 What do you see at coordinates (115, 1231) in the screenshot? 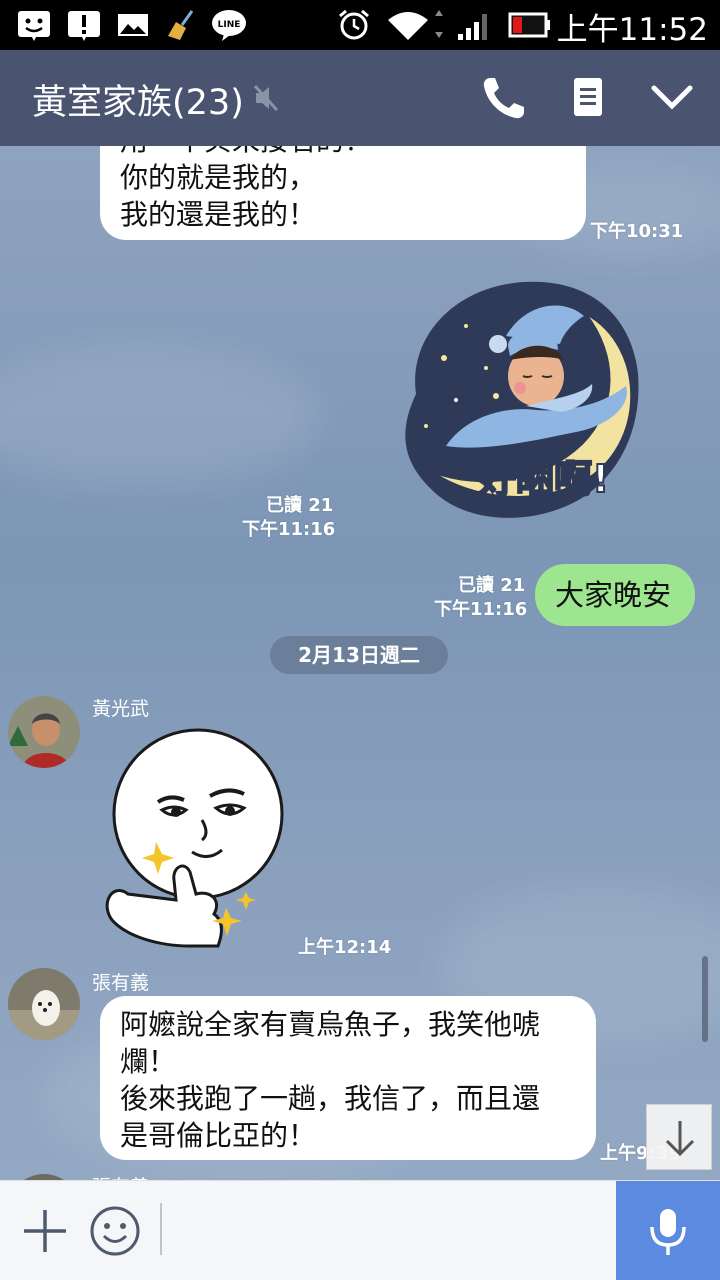
I see `emoji-icon` at bounding box center [115, 1231].